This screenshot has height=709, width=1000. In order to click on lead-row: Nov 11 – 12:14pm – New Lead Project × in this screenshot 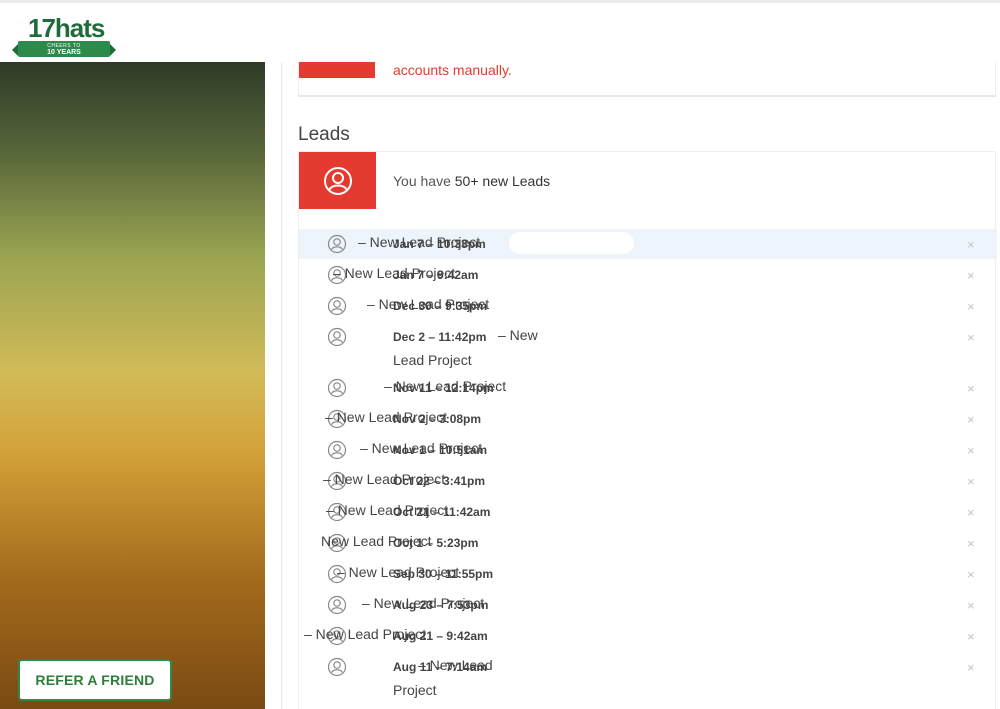, I will do `click(648, 388)`.